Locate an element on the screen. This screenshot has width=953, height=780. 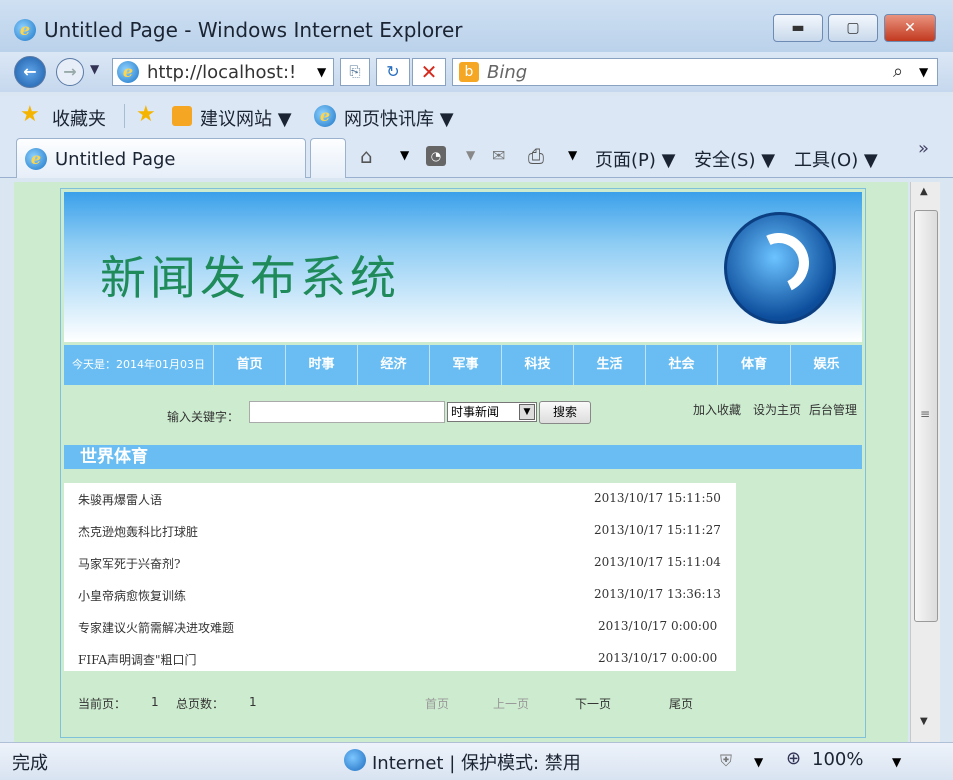
category-select: 时事新闻 ▼ is located at coordinates (492, 412).